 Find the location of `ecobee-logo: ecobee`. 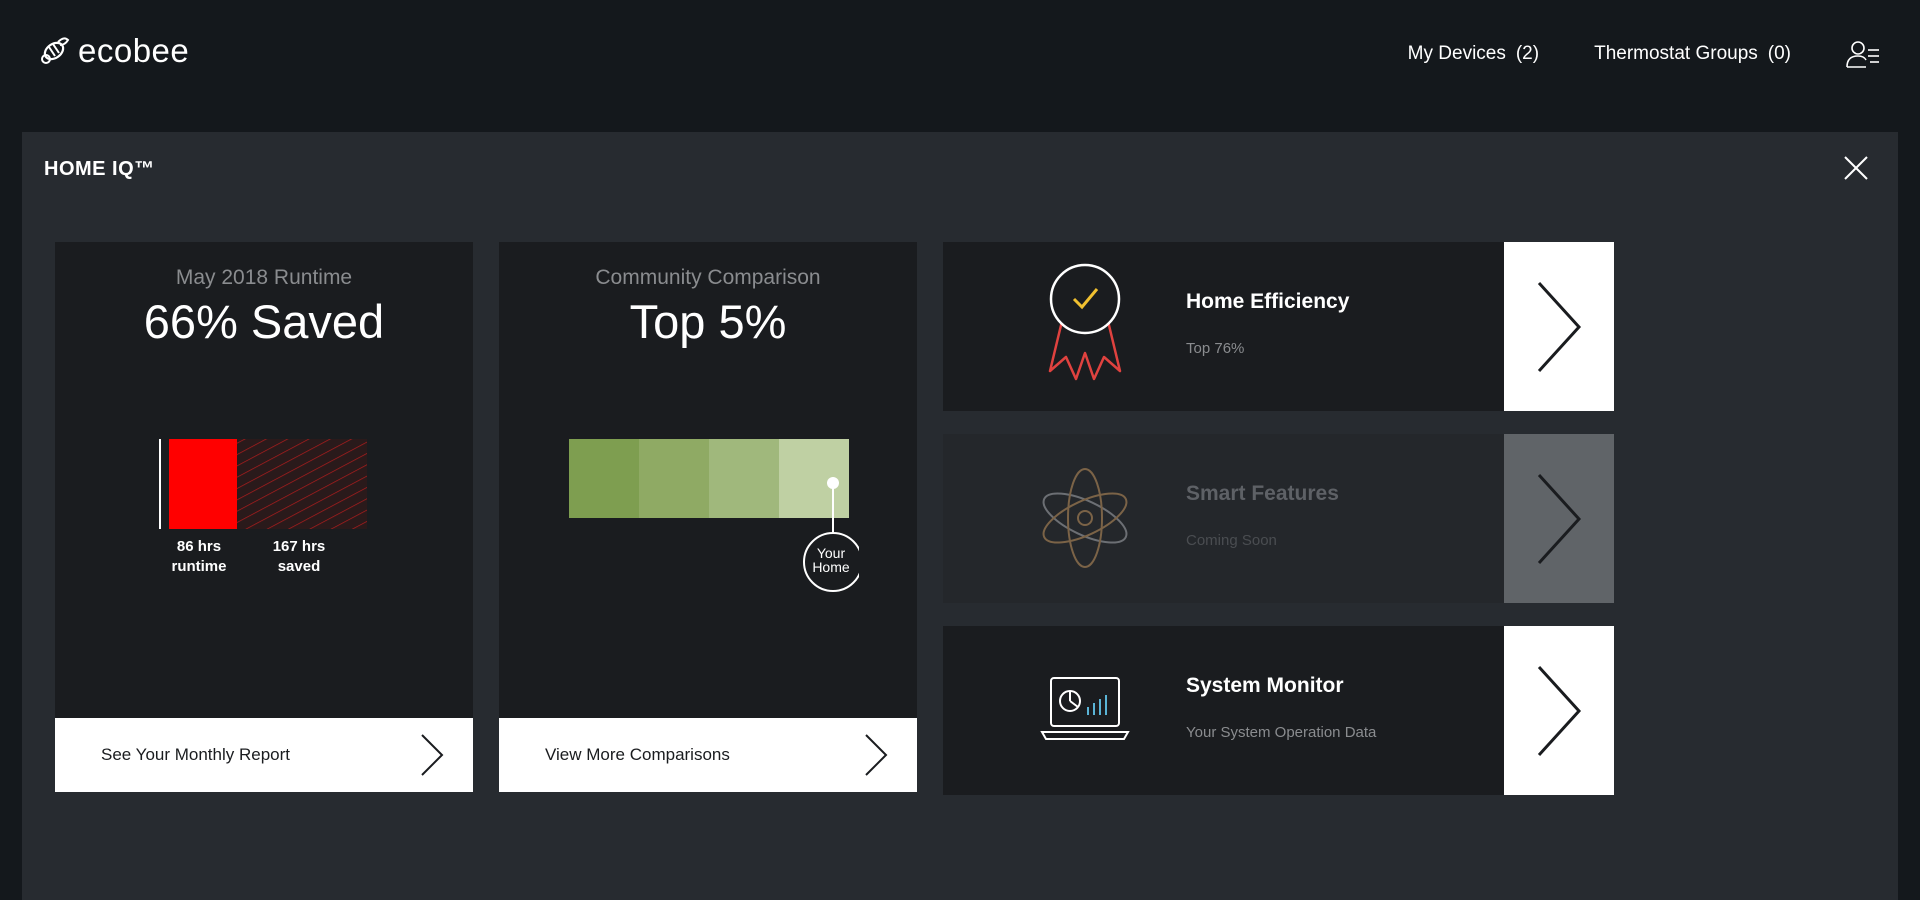

ecobee-logo: ecobee is located at coordinates (113, 51).